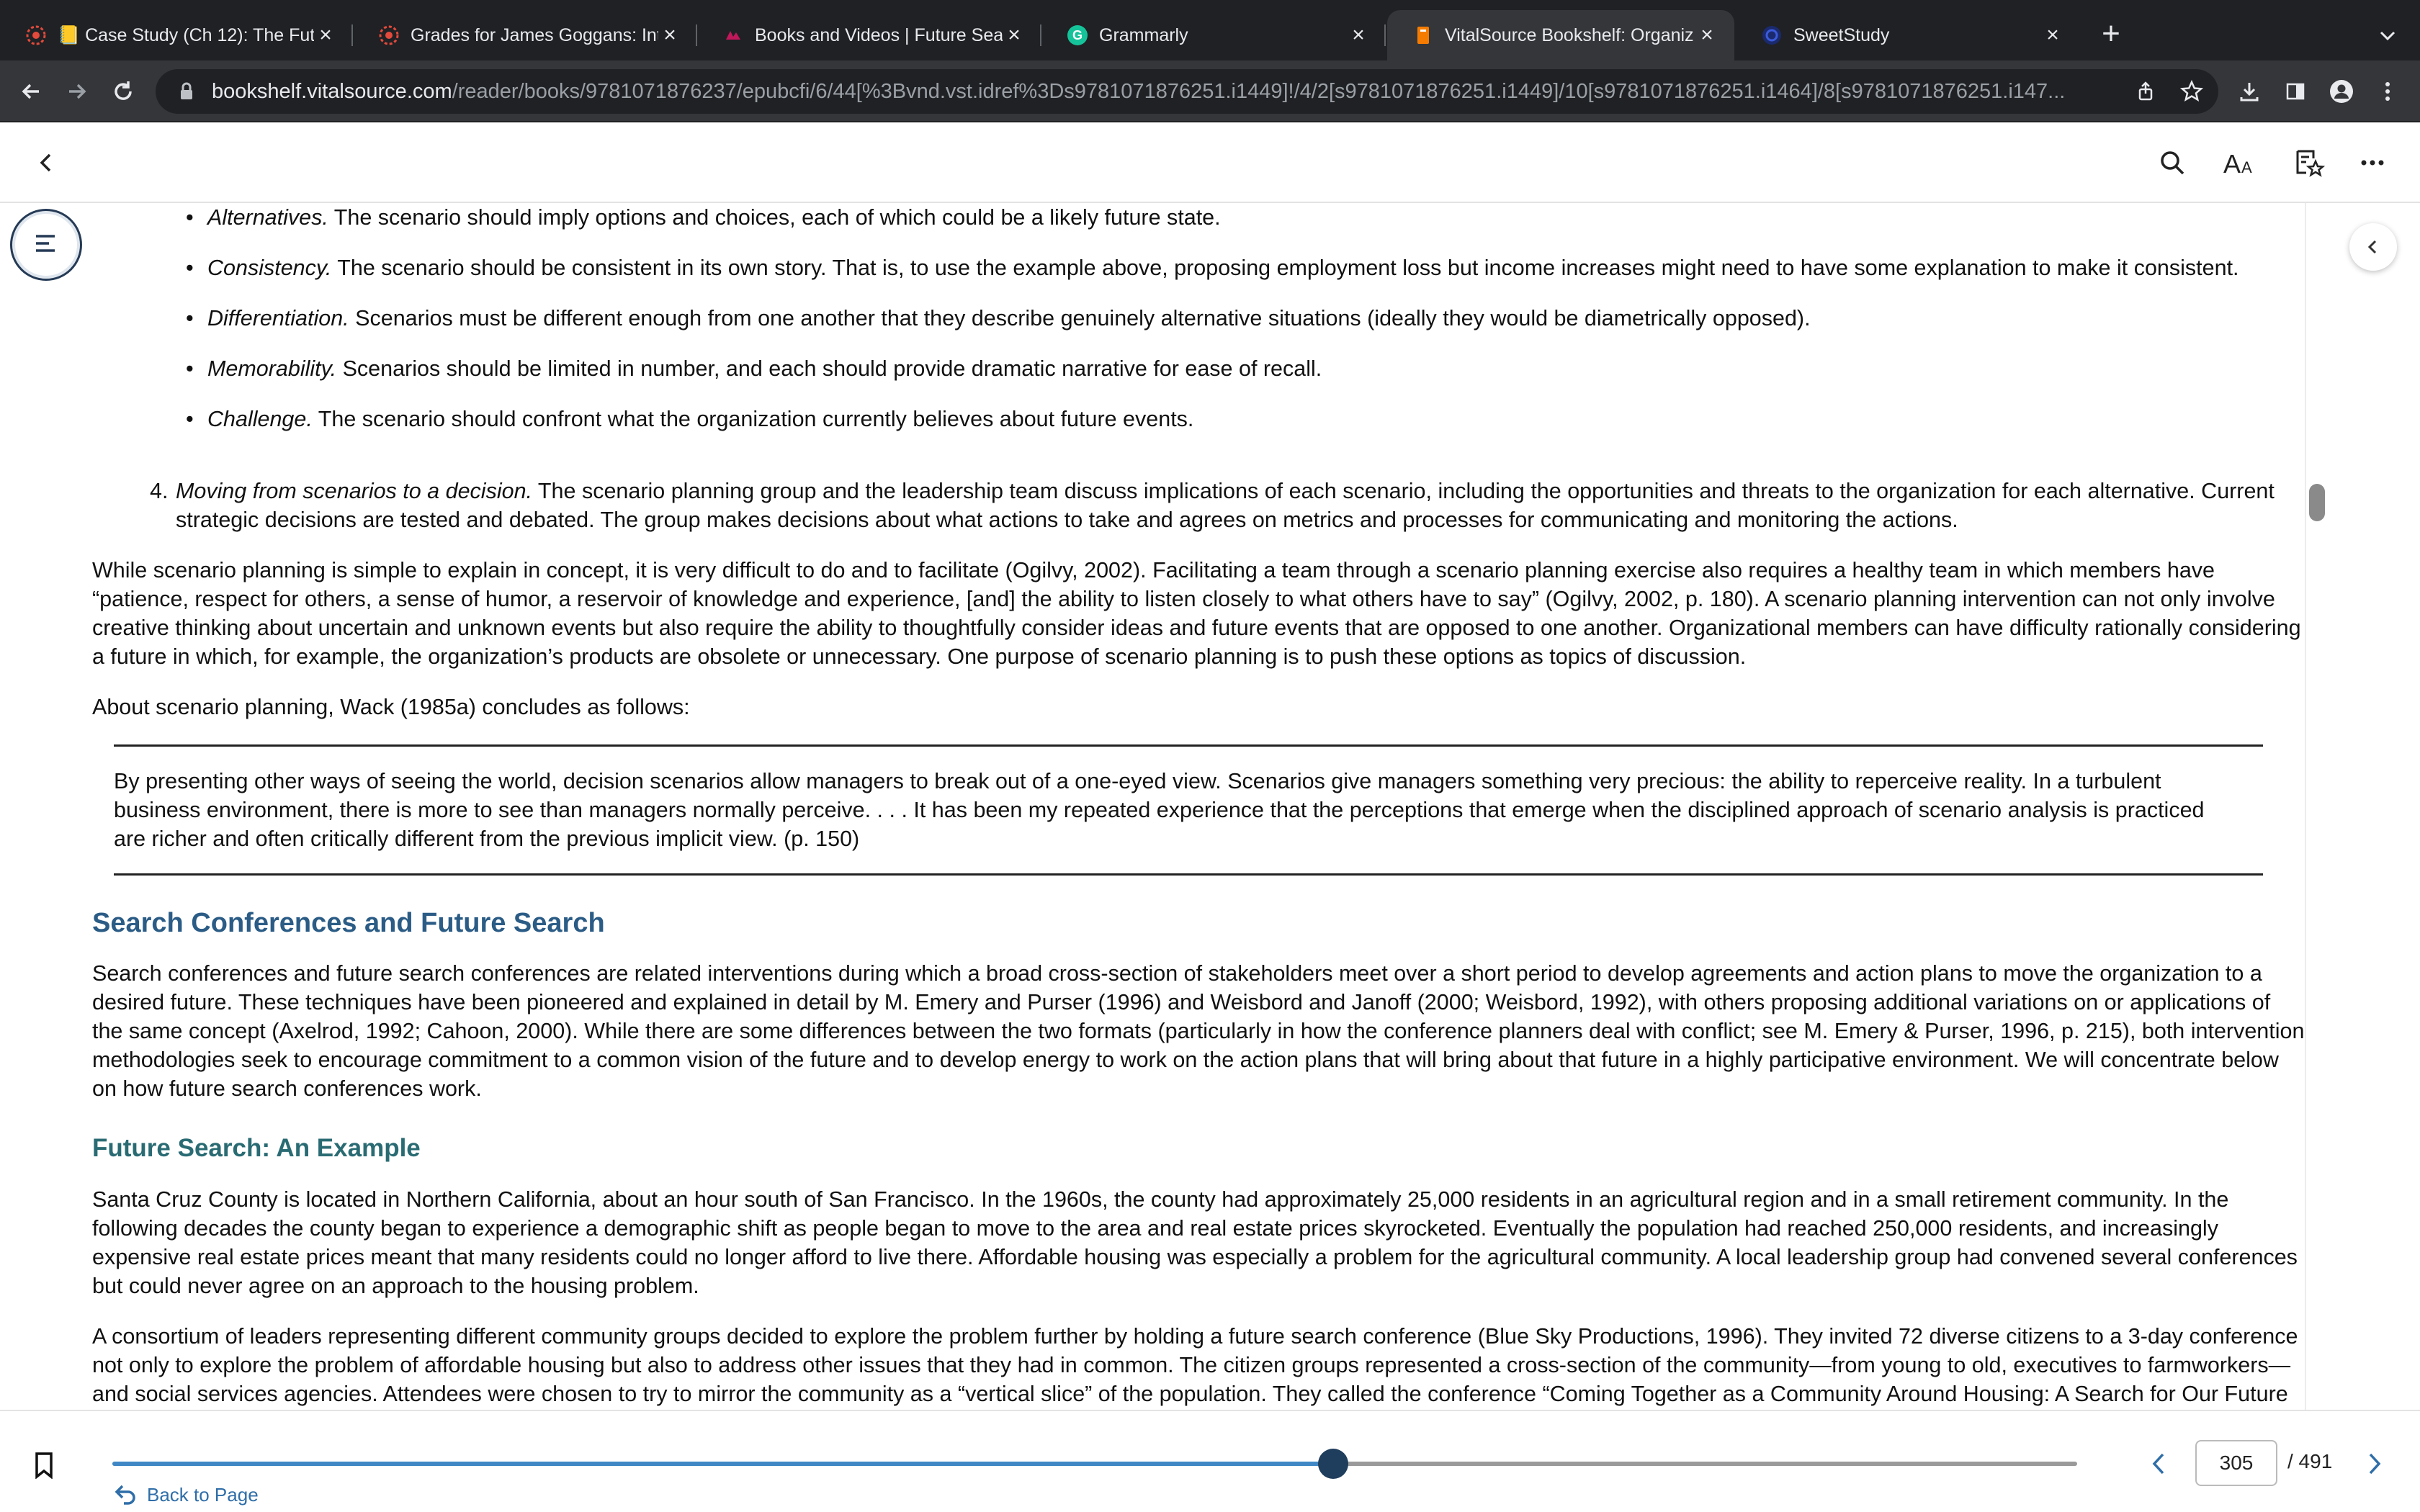 Image resolution: width=2420 pixels, height=1512 pixels. What do you see at coordinates (2309, 162) in the screenshot?
I see `notes-highlights-icon` at bounding box center [2309, 162].